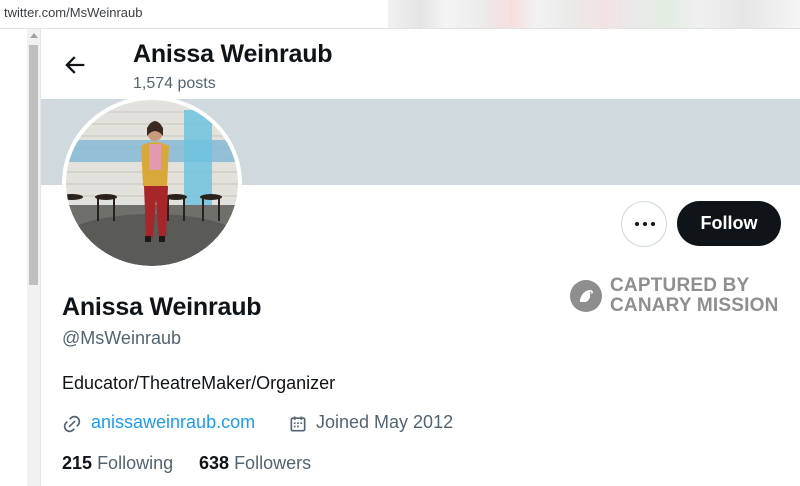 The height and width of the screenshot is (486, 800). What do you see at coordinates (385, 422) in the screenshot?
I see `joined-date: Joined May 2012` at bounding box center [385, 422].